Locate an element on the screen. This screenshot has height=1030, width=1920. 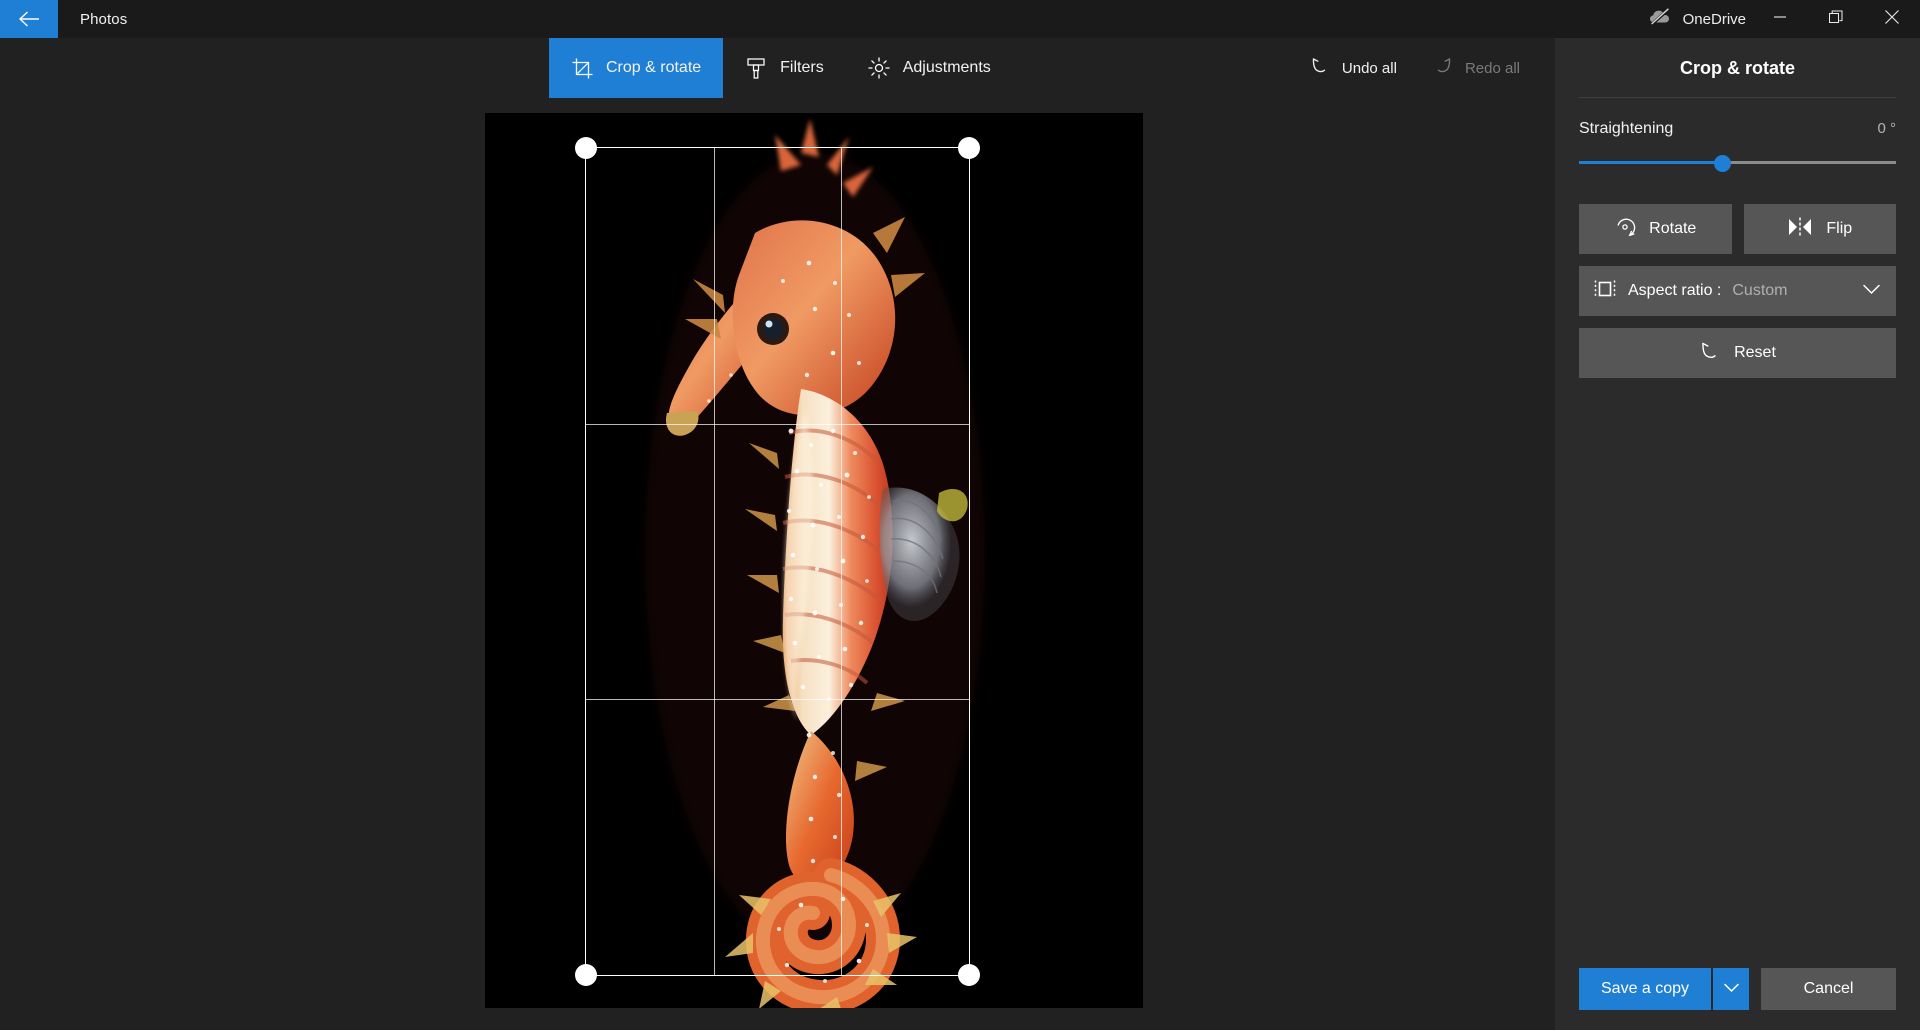
undo-icon is located at coordinates (1320, 68).